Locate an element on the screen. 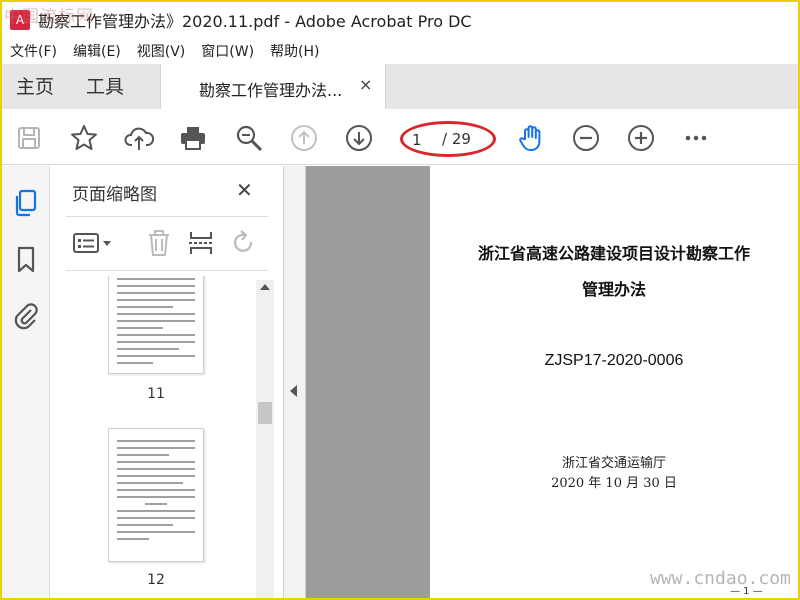 This screenshot has height=600, width=800. page-up-icon is located at coordinates (304, 138).